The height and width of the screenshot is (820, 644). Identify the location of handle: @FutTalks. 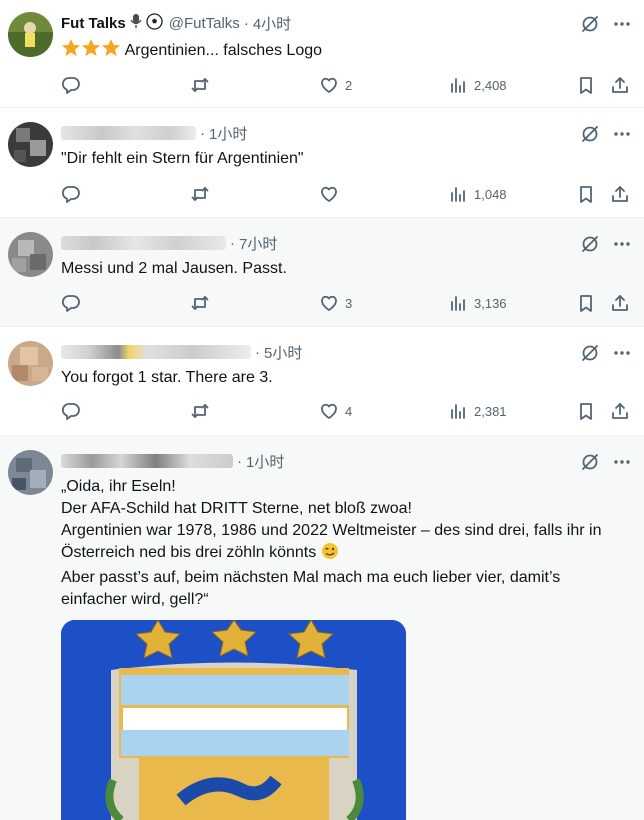
(204, 23).